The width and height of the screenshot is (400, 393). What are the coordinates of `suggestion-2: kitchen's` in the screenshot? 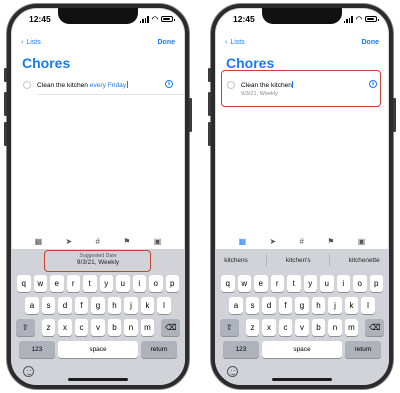 It's located at (298, 260).